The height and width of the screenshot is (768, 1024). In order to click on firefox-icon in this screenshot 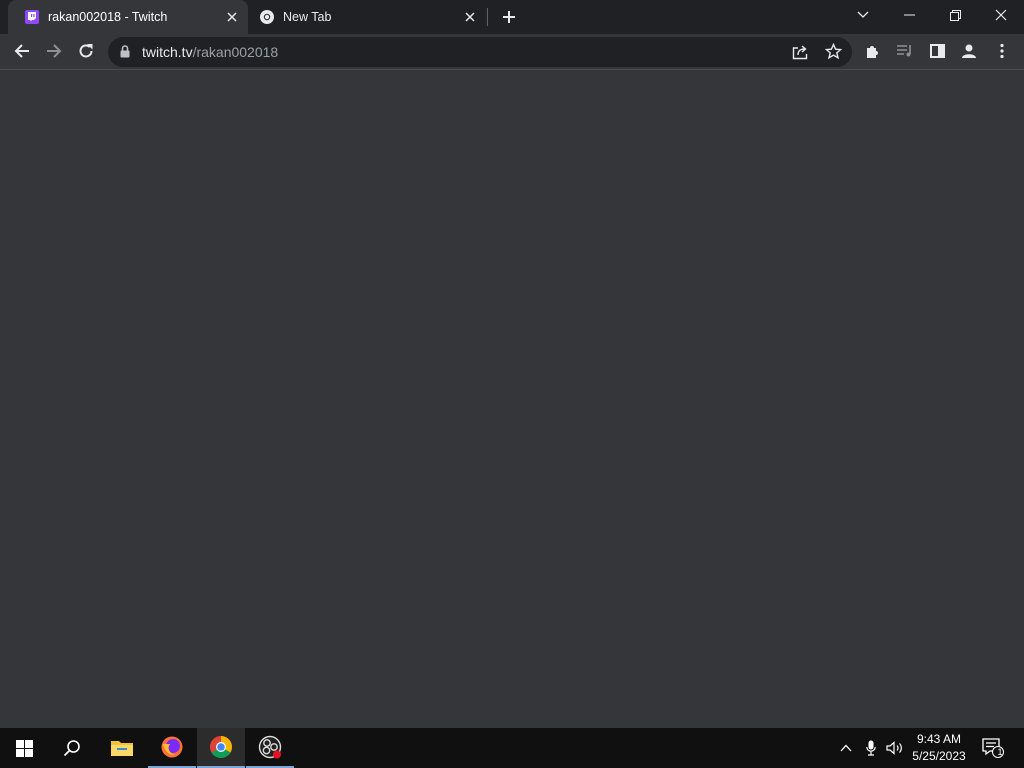, I will do `click(172, 747)`.